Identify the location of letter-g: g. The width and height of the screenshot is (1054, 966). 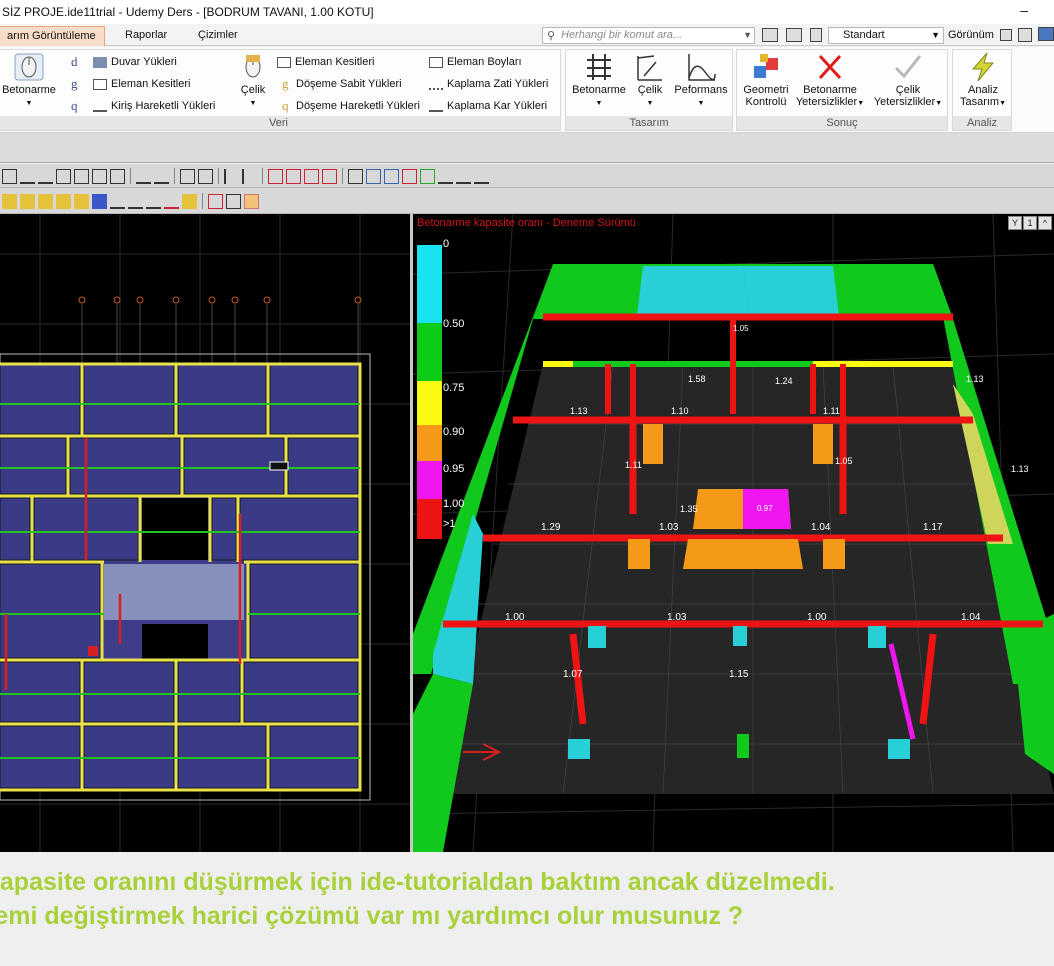
(74, 83).